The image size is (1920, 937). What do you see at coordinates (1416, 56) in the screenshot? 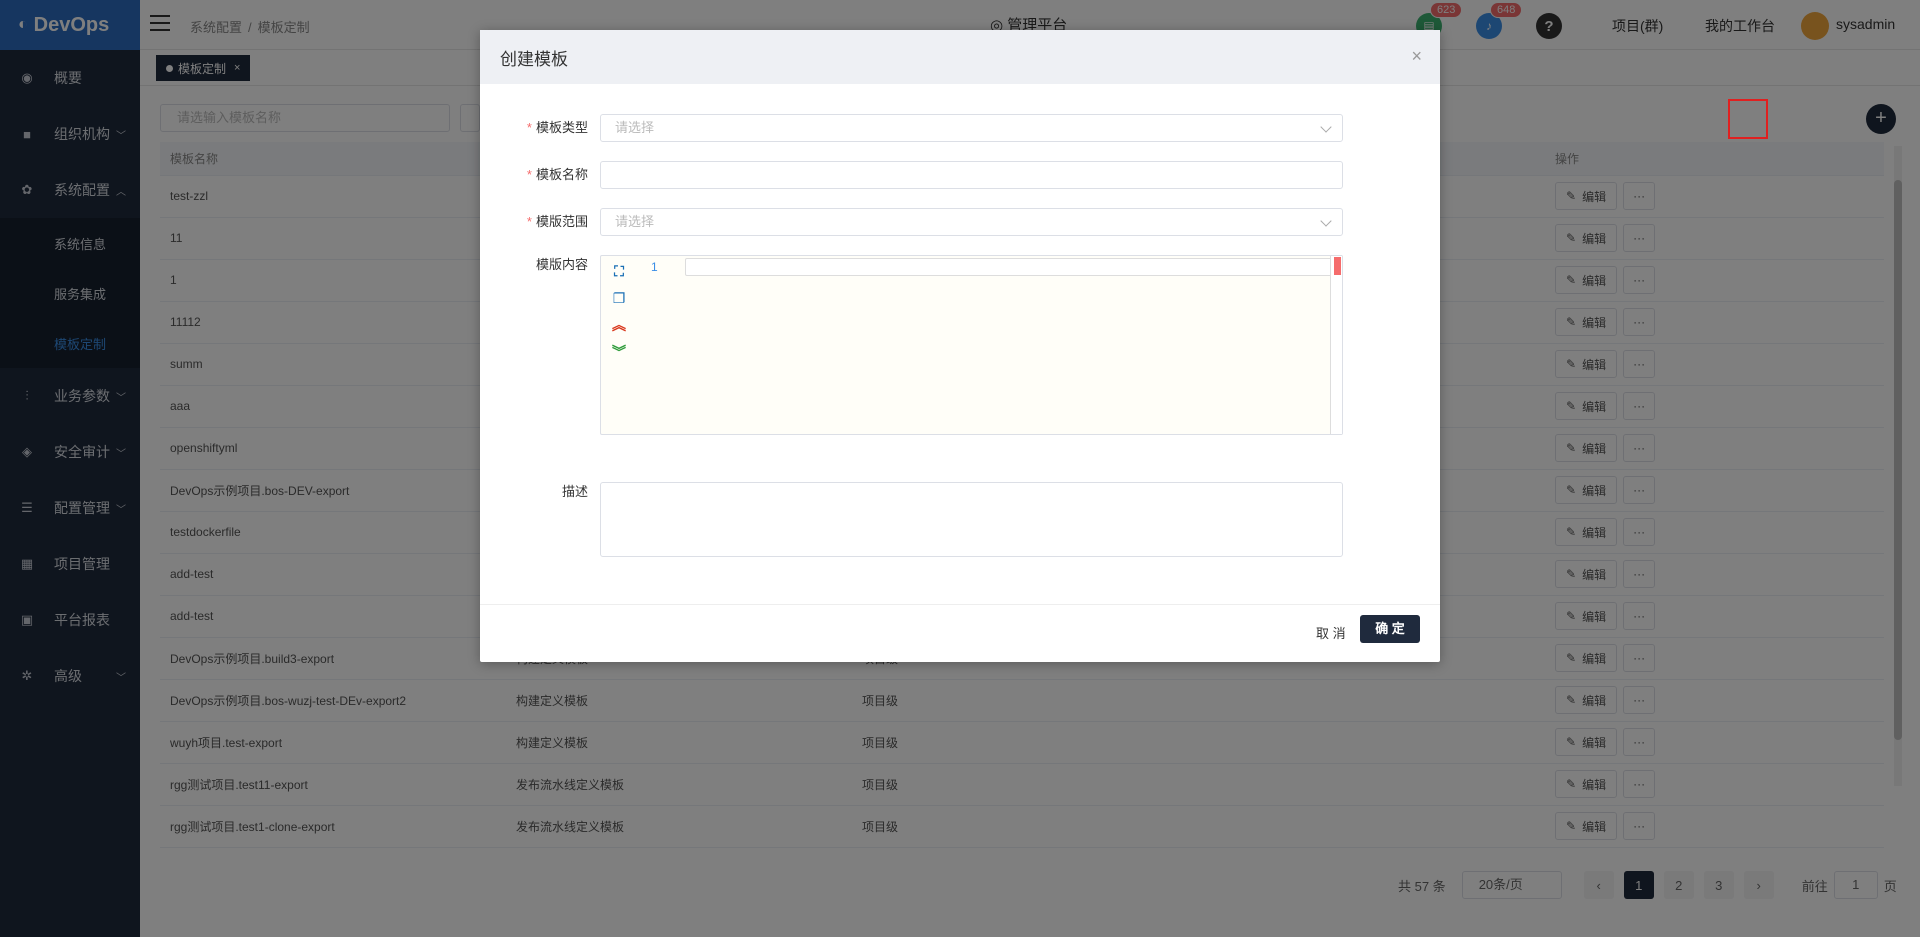
I see `close-icon: ×` at bounding box center [1416, 56].